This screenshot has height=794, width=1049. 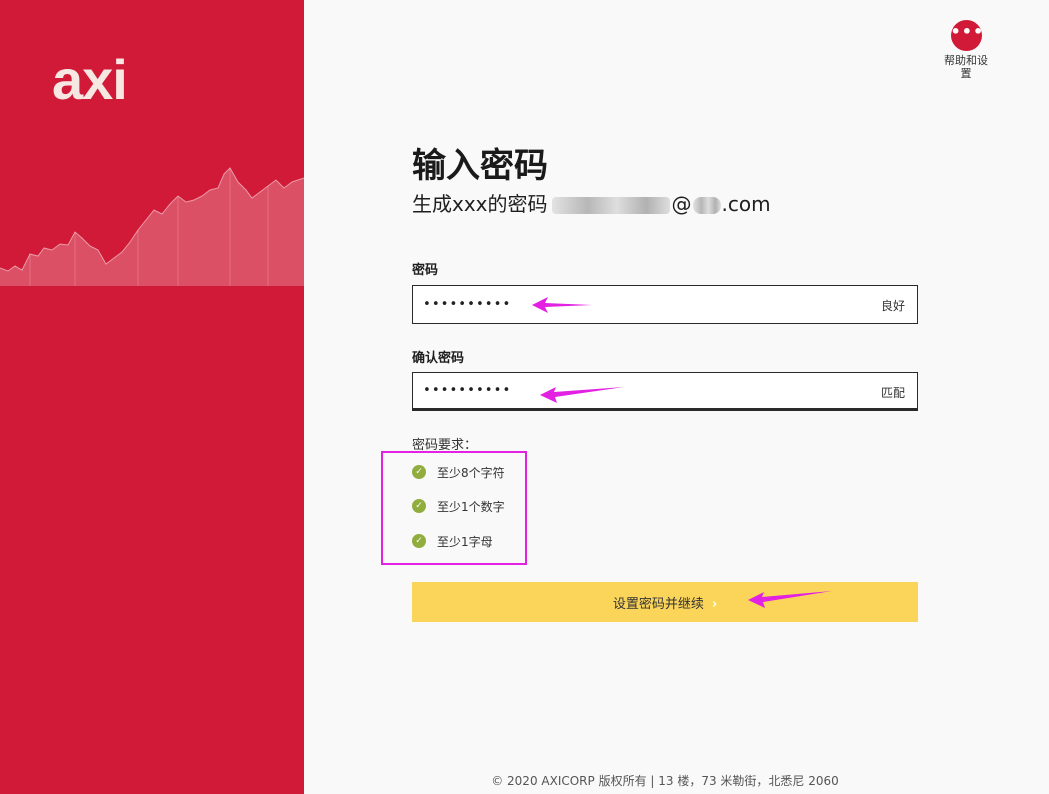 What do you see at coordinates (714, 604) in the screenshot?
I see `chevron-right-icon: ›` at bounding box center [714, 604].